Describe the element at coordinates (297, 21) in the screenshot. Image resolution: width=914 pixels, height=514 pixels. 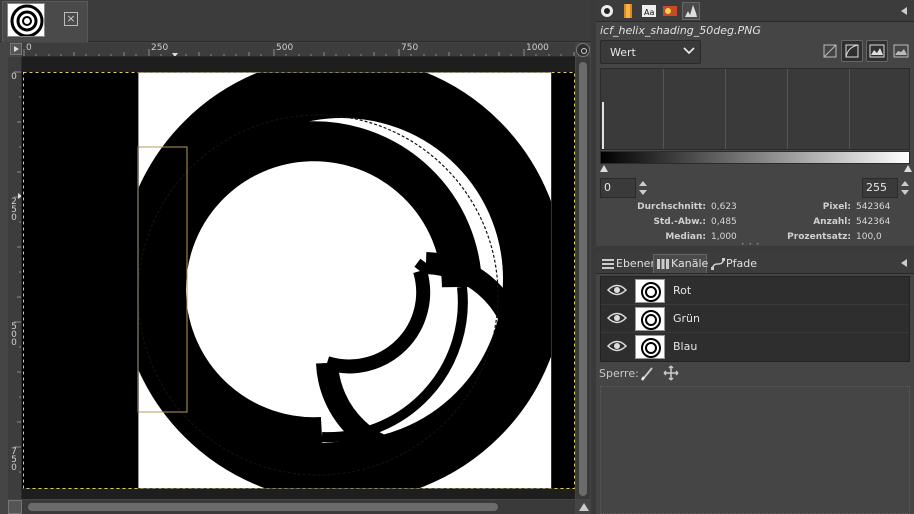
I see `image-tab-strip` at that location.